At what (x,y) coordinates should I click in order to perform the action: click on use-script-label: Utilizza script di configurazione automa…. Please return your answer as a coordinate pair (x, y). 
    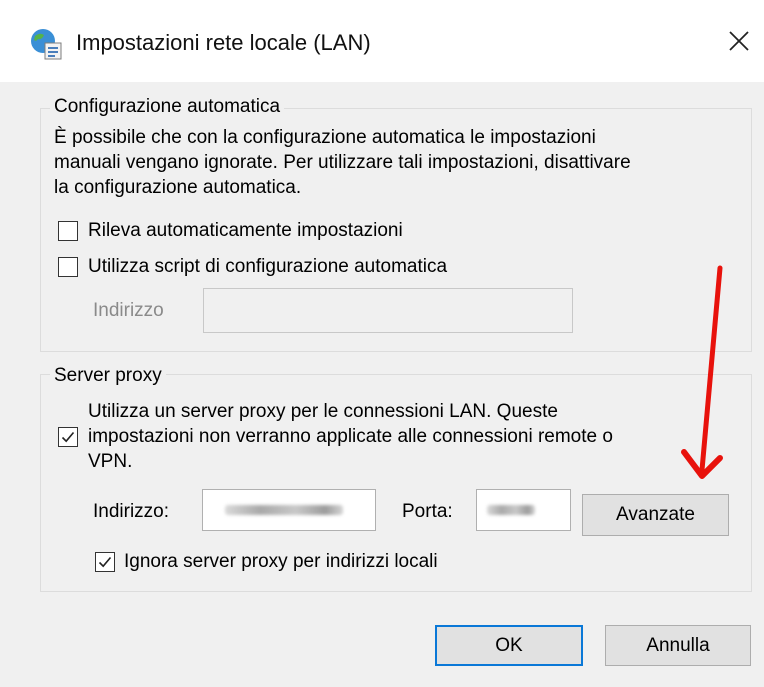
    Looking at the image, I should click on (267, 266).